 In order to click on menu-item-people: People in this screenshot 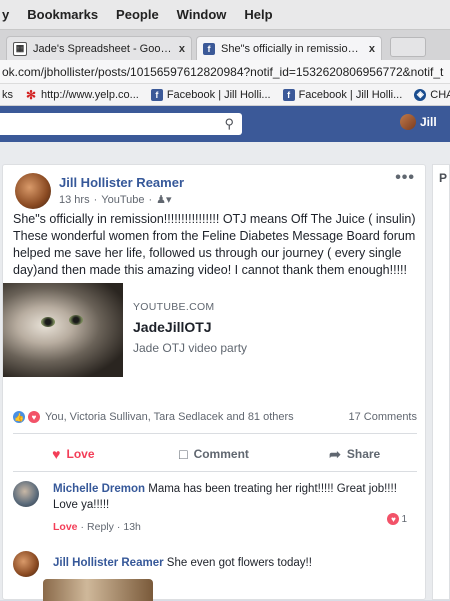, I will do `click(137, 14)`.